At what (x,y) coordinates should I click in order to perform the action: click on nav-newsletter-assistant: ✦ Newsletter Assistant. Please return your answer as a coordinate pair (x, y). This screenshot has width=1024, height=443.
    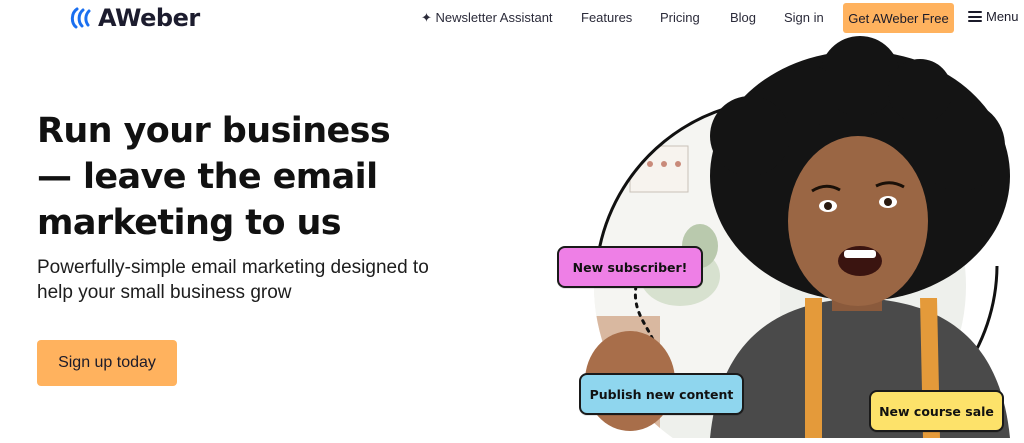
    Looking at the image, I should click on (487, 18).